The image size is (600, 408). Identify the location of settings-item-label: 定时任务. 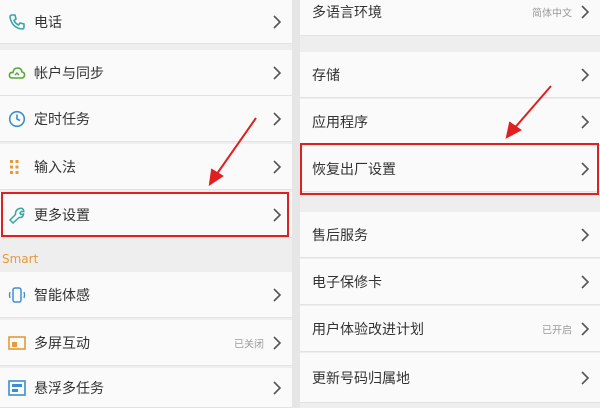
(62, 119).